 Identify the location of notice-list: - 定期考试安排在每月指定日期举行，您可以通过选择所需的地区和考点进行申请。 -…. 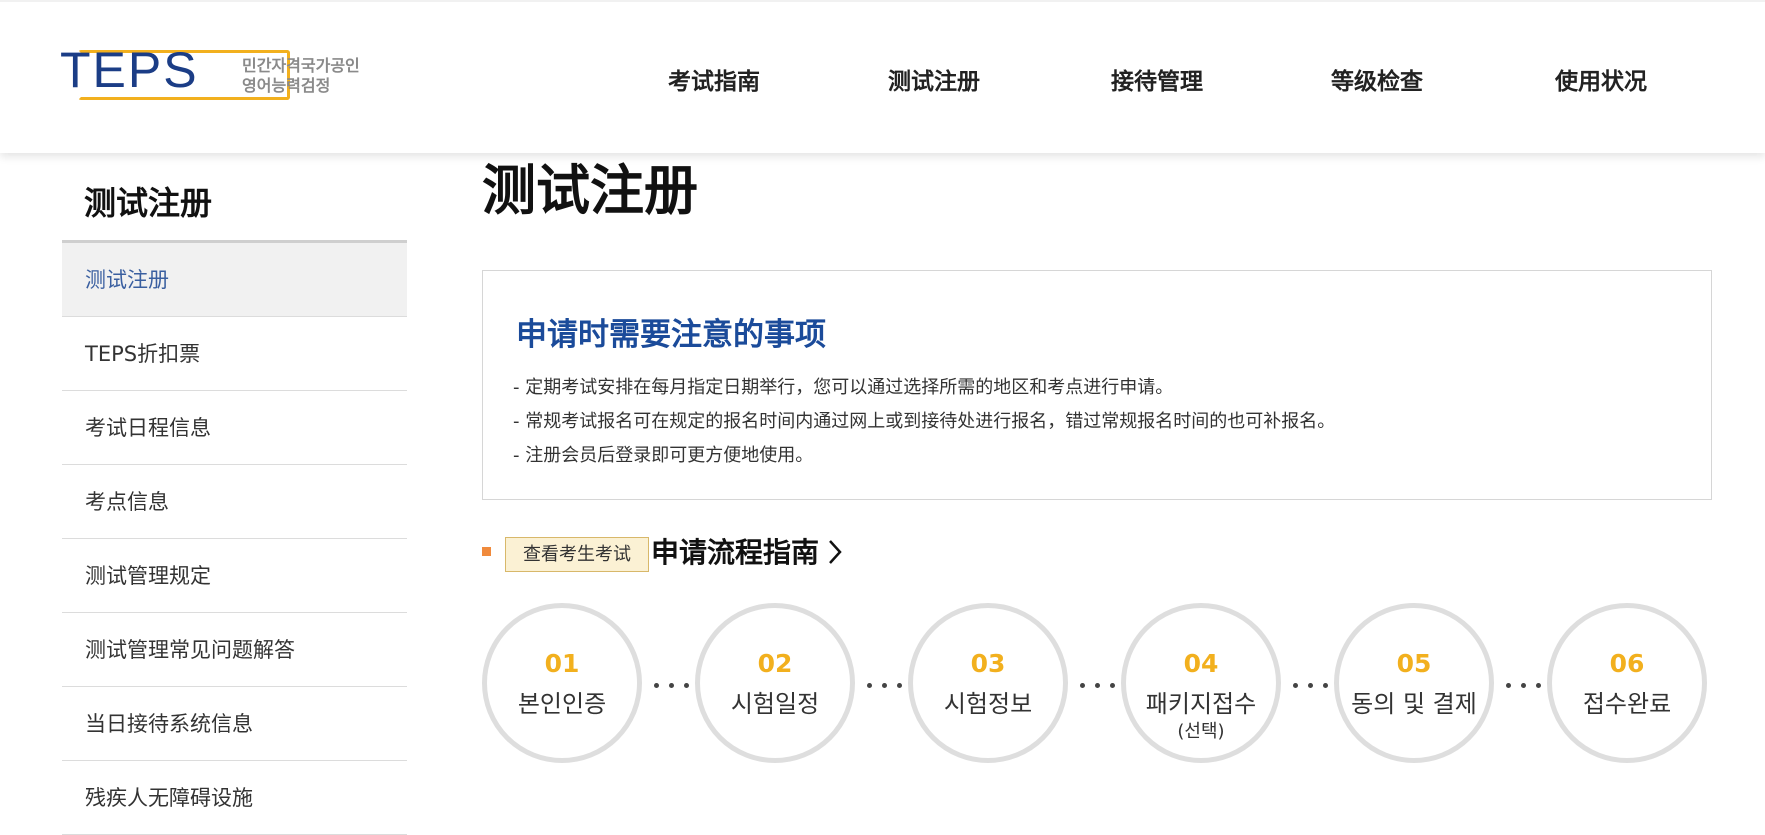
(924, 422).